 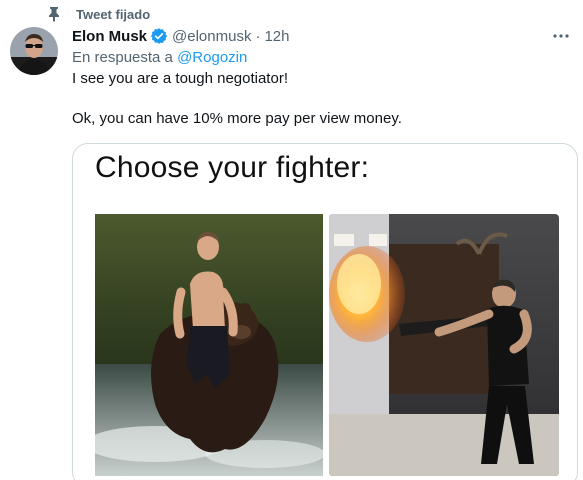 I want to click on tweet-timestamp: 12h, so click(x=276, y=36).